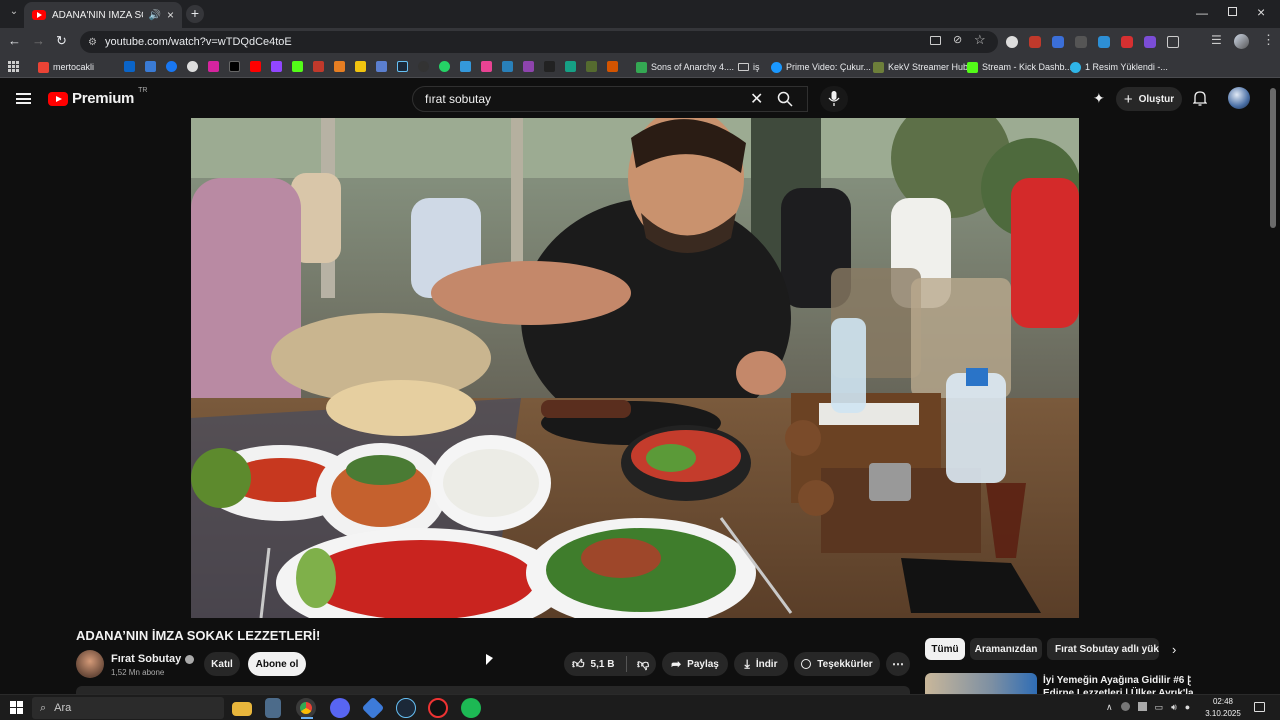 The width and height of the screenshot is (1280, 720). Describe the element at coordinates (1109, 707) in the screenshot. I see `chevron-up-icon: ∧` at that location.